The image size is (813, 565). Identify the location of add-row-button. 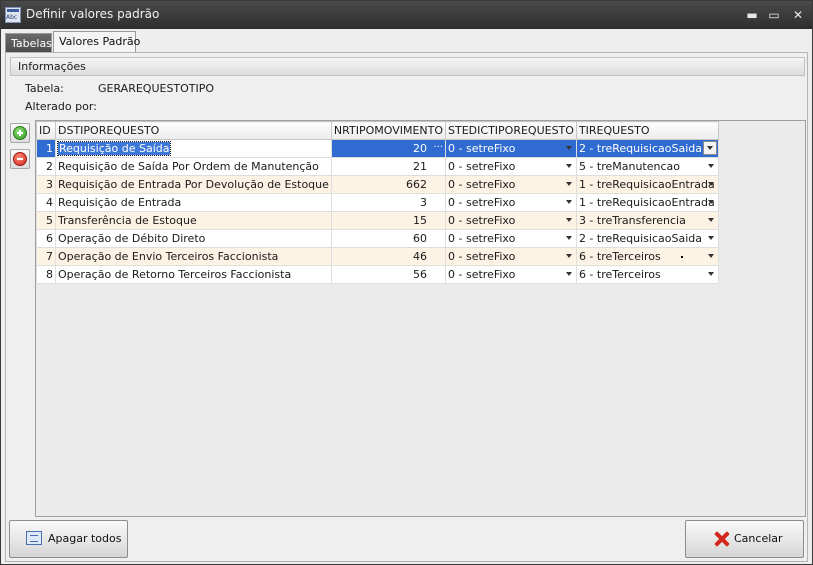
(20, 133).